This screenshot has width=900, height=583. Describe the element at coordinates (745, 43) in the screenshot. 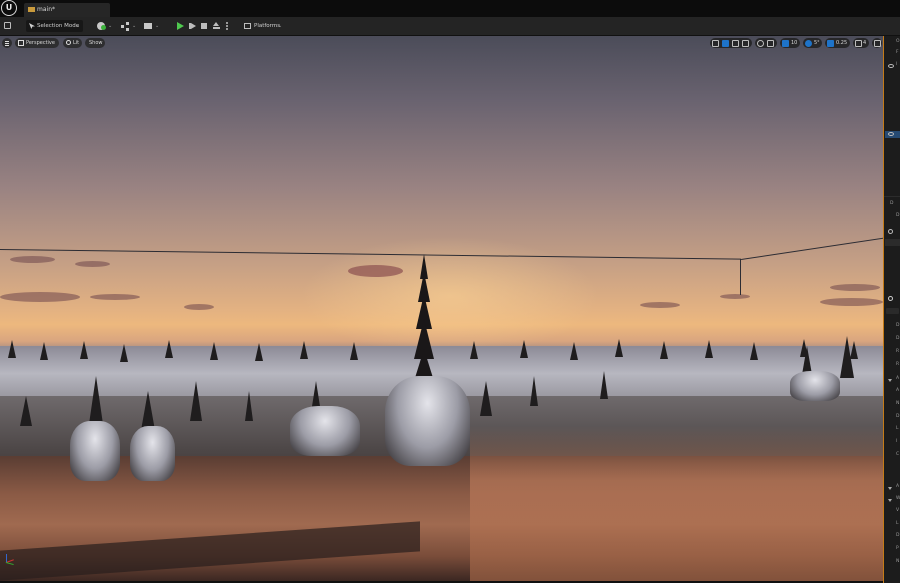

I see `scale-tool-icon` at that location.